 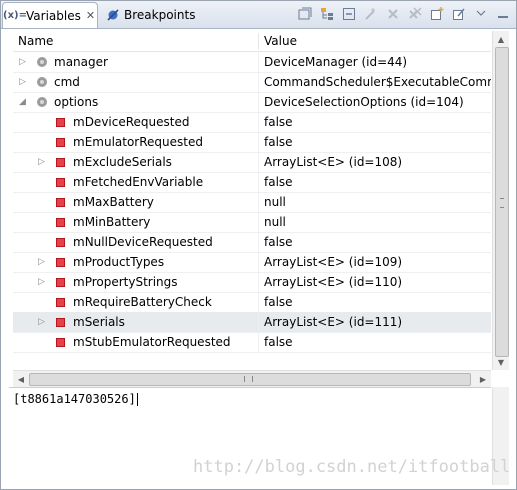 What do you see at coordinates (135, 322) in the screenshot?
I see `name-cell: ▷ mSerials` at bounding box center [135, 322].